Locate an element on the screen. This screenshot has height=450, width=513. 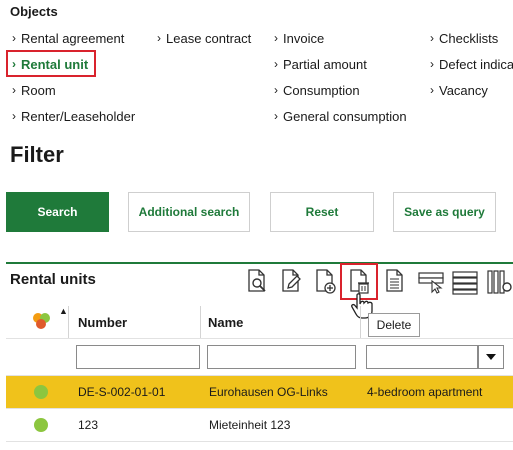
type-filter-dropdown-button is located at coordinates (491, 357).